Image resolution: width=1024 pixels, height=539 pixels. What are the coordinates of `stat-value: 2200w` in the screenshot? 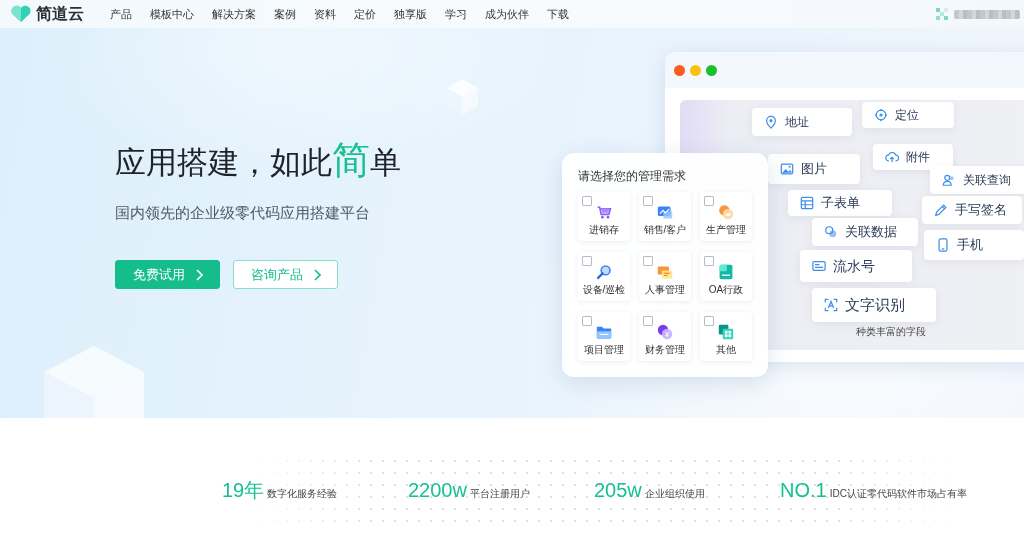 It's located at (437, 490).